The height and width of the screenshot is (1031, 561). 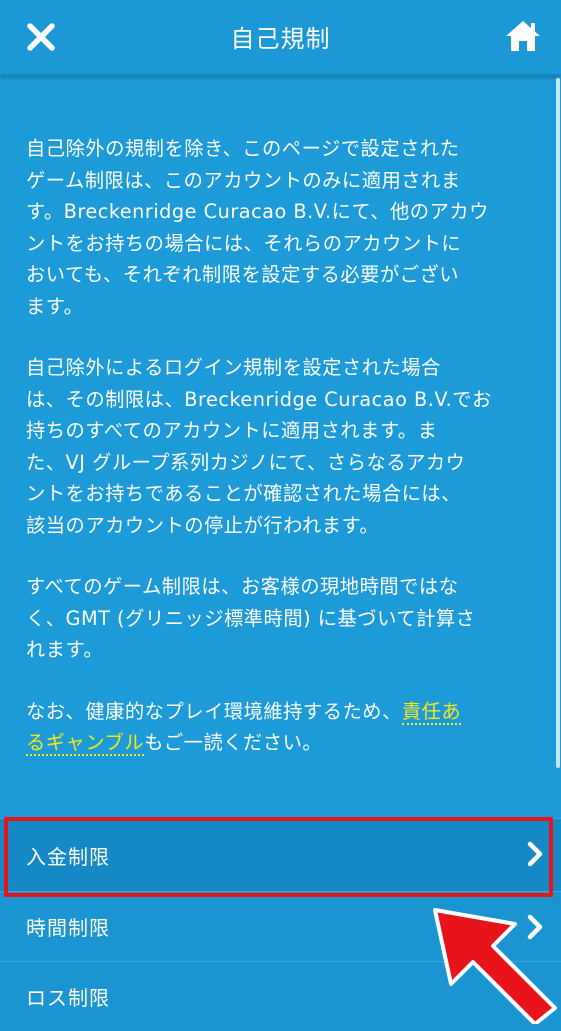 What do you see at coordinates (68, 998) in the screenshot?
I see `menu-item-label: ロス制限` at bounding box center [68, 998].